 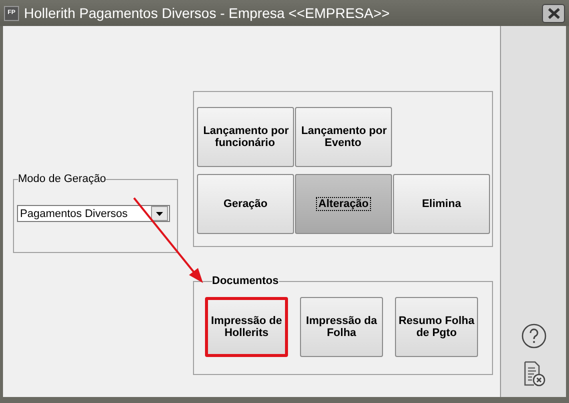 I want to click on group-label: Documentos, so click(x=245, y=281).